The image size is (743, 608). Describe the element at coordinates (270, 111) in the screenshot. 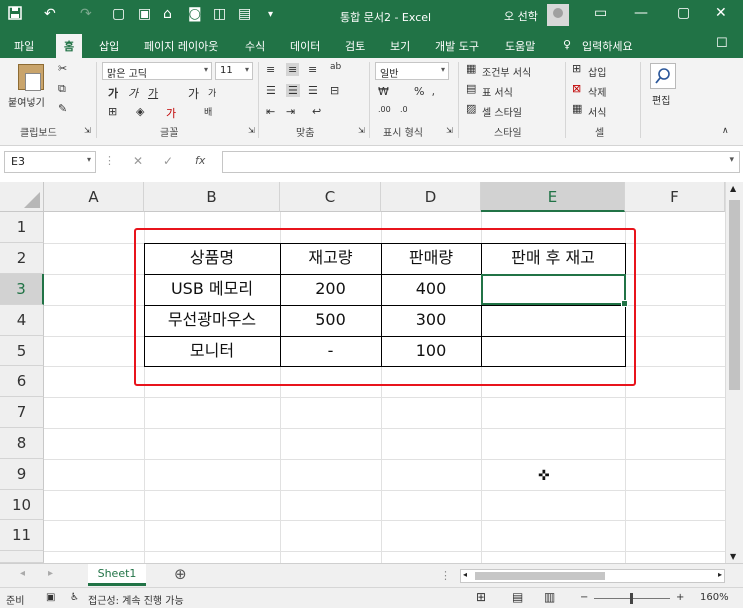

I see `decrease-indent-icon: ⇤` at that location.